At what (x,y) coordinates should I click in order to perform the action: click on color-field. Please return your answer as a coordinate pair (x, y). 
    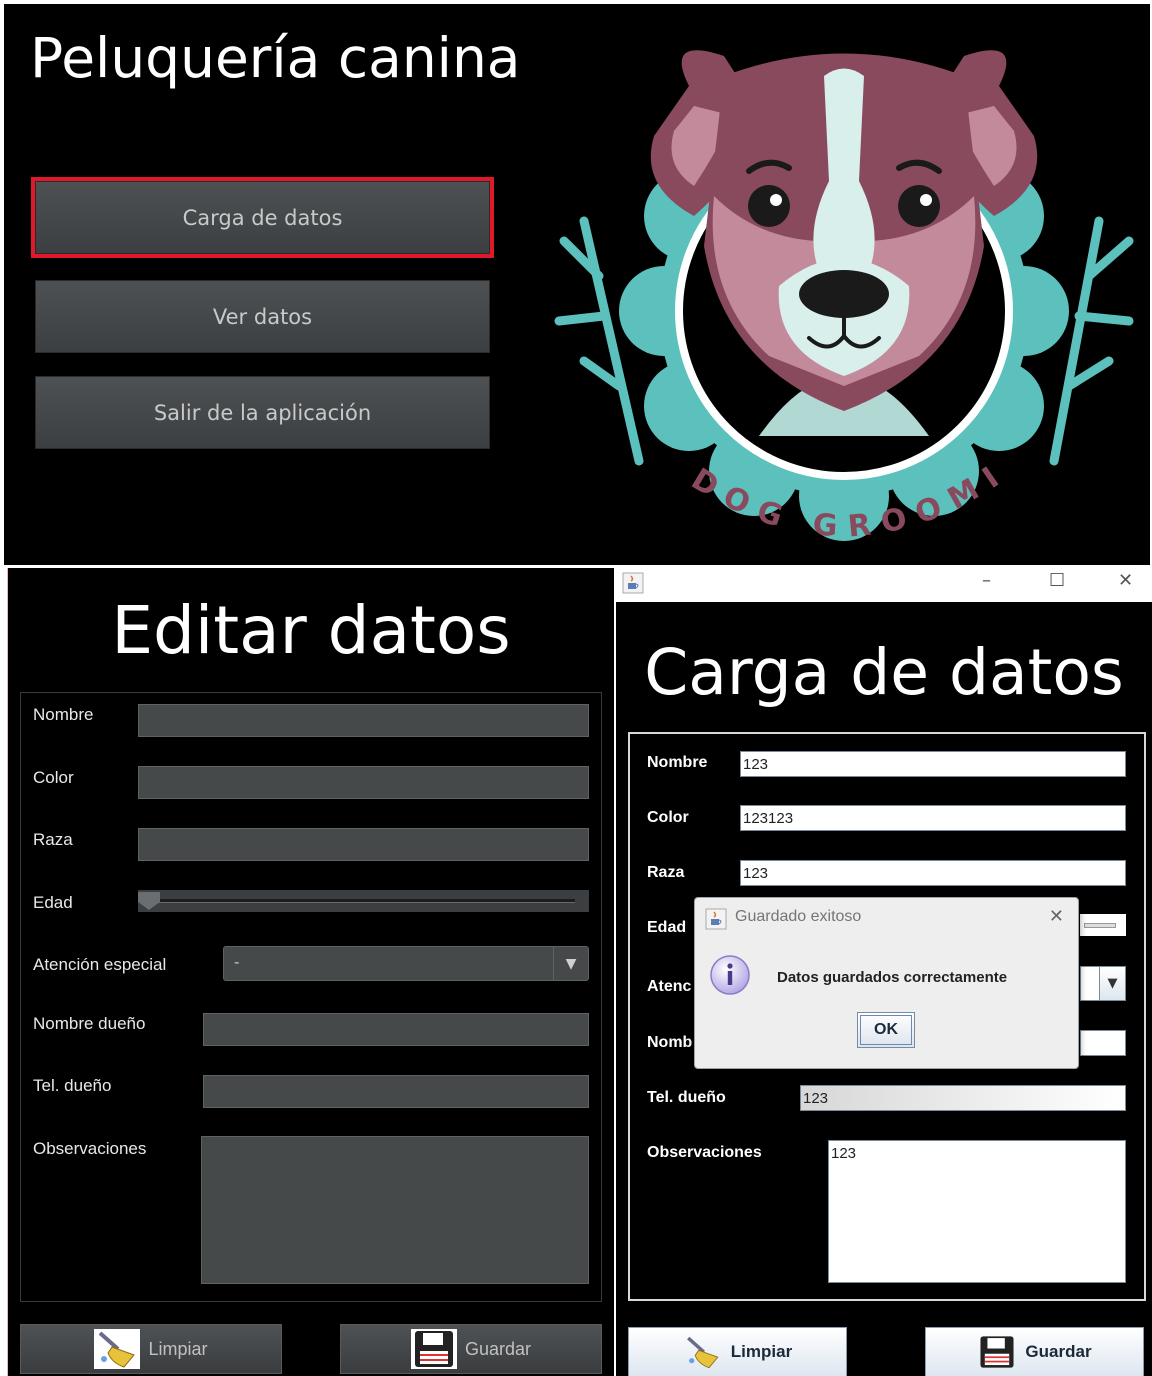
    Looking at the image, I should click on (363, 782).